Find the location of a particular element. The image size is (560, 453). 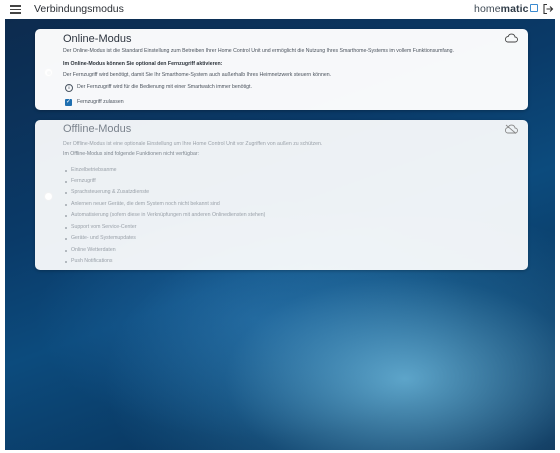

offline-function-item: Support vom Service-Center is located at coordinates (104, 227).